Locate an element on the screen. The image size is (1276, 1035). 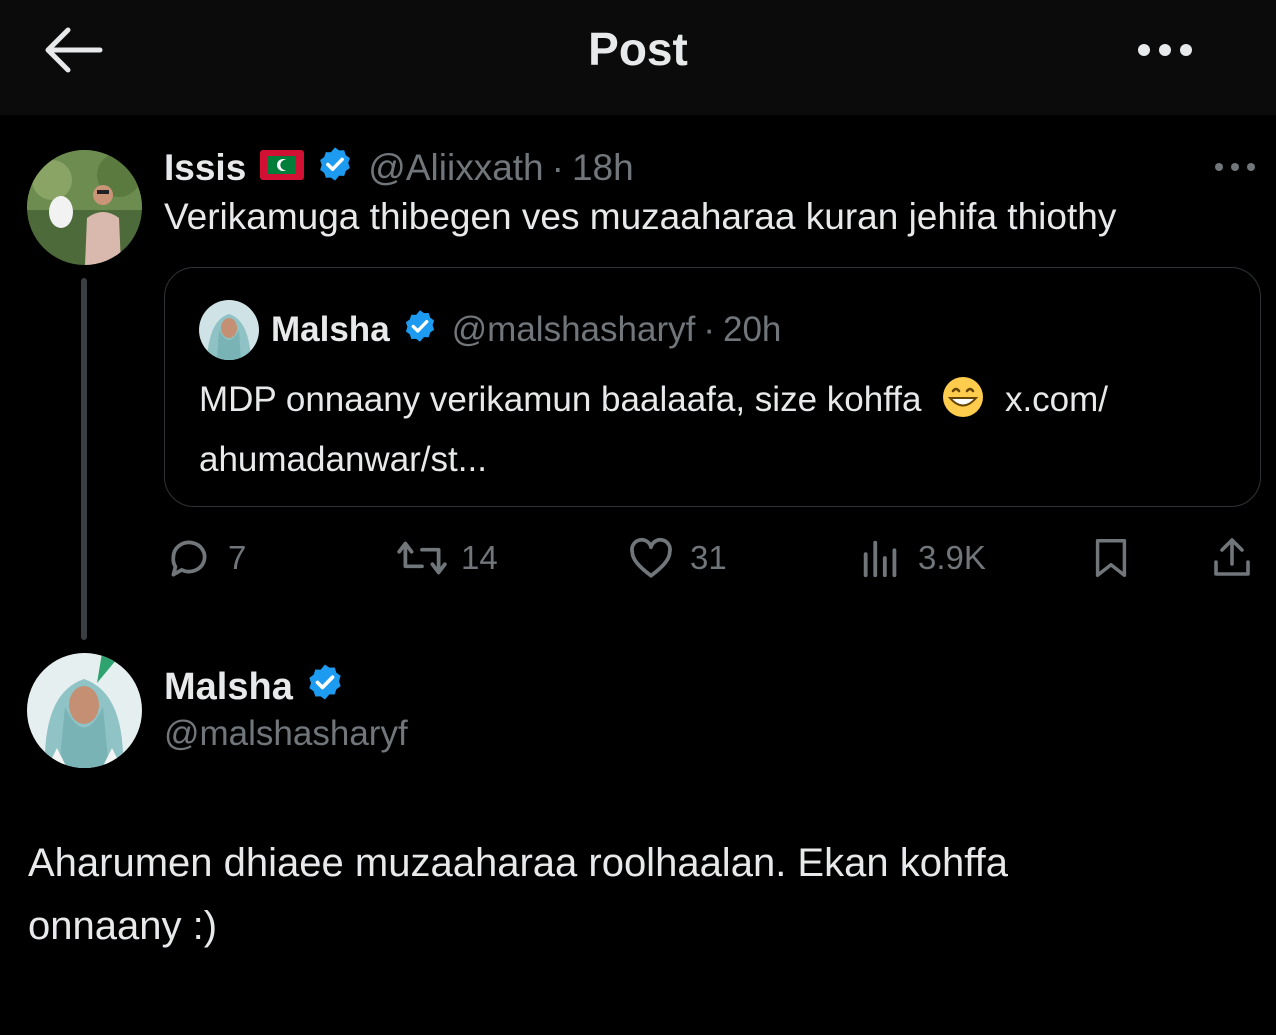
quoted-author-handle: @malshasharyf is located at coordinates (573, 329).